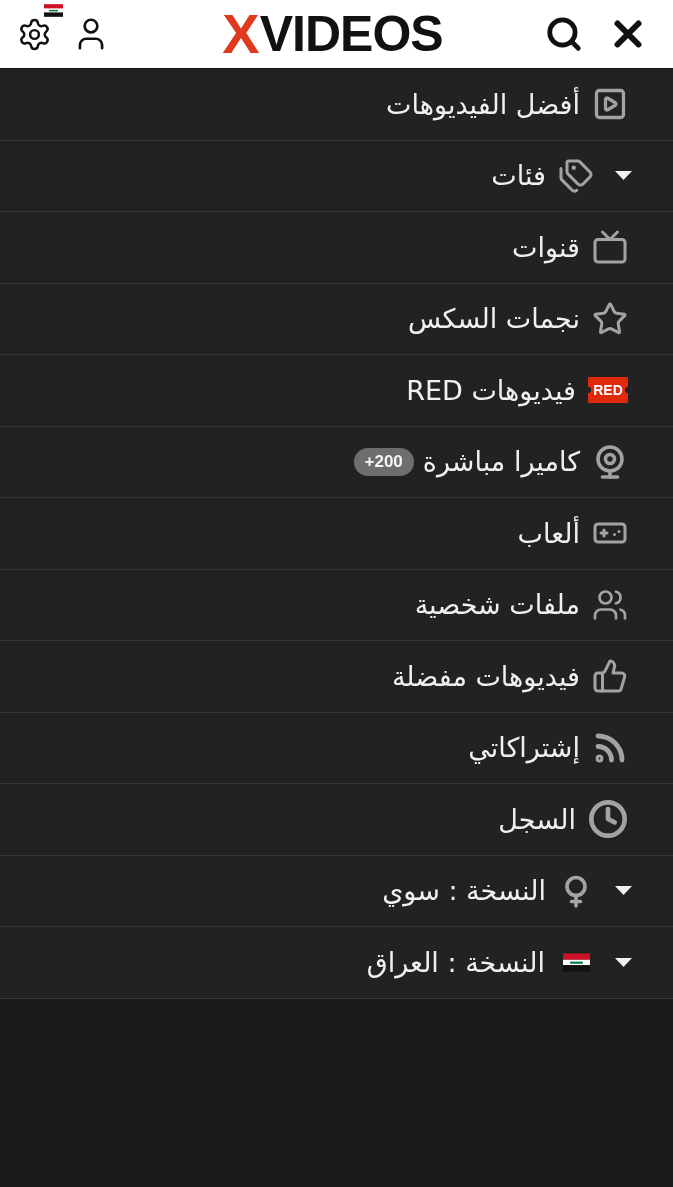 Image resolution: width=673 pixels, height=1187 pixels. Describe the element at coordinates (564, 34) in the screenshot. I see `search-icon` at that location.